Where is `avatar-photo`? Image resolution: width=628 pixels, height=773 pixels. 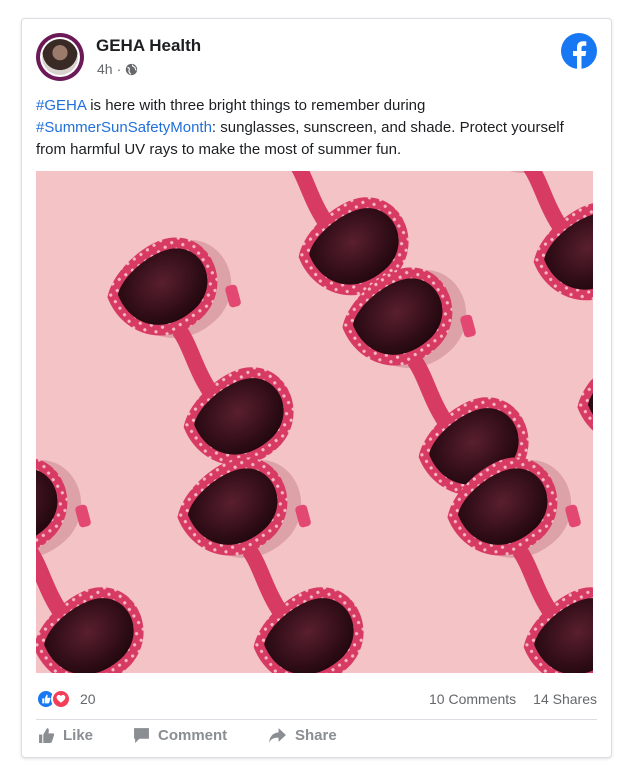
avatar-photo is located at coordinates (60, 57).